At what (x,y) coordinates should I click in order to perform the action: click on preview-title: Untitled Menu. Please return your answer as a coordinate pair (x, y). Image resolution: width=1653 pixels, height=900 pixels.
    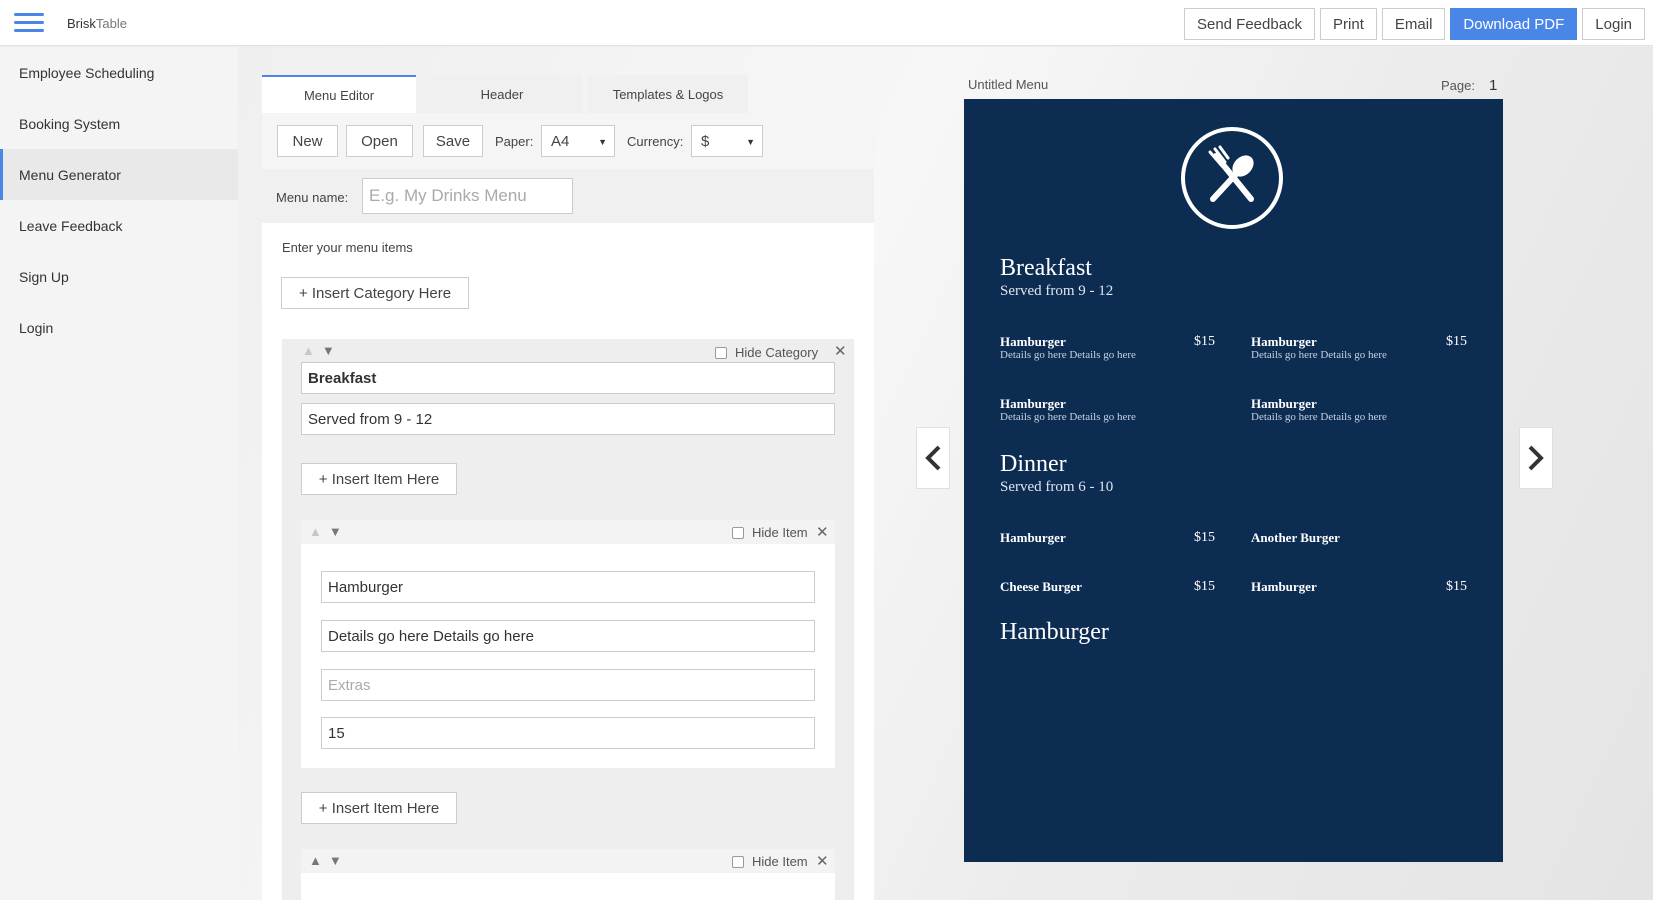
    Looking at the image, I should click on (1008, 84).